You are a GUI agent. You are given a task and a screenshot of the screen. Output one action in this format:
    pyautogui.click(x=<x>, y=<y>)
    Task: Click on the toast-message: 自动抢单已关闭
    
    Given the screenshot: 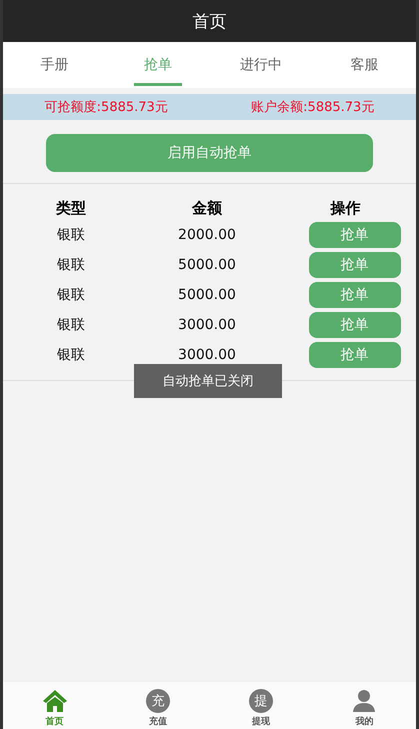 What is the action you would take?
    pyautogui.click(x=208, y=381)
    